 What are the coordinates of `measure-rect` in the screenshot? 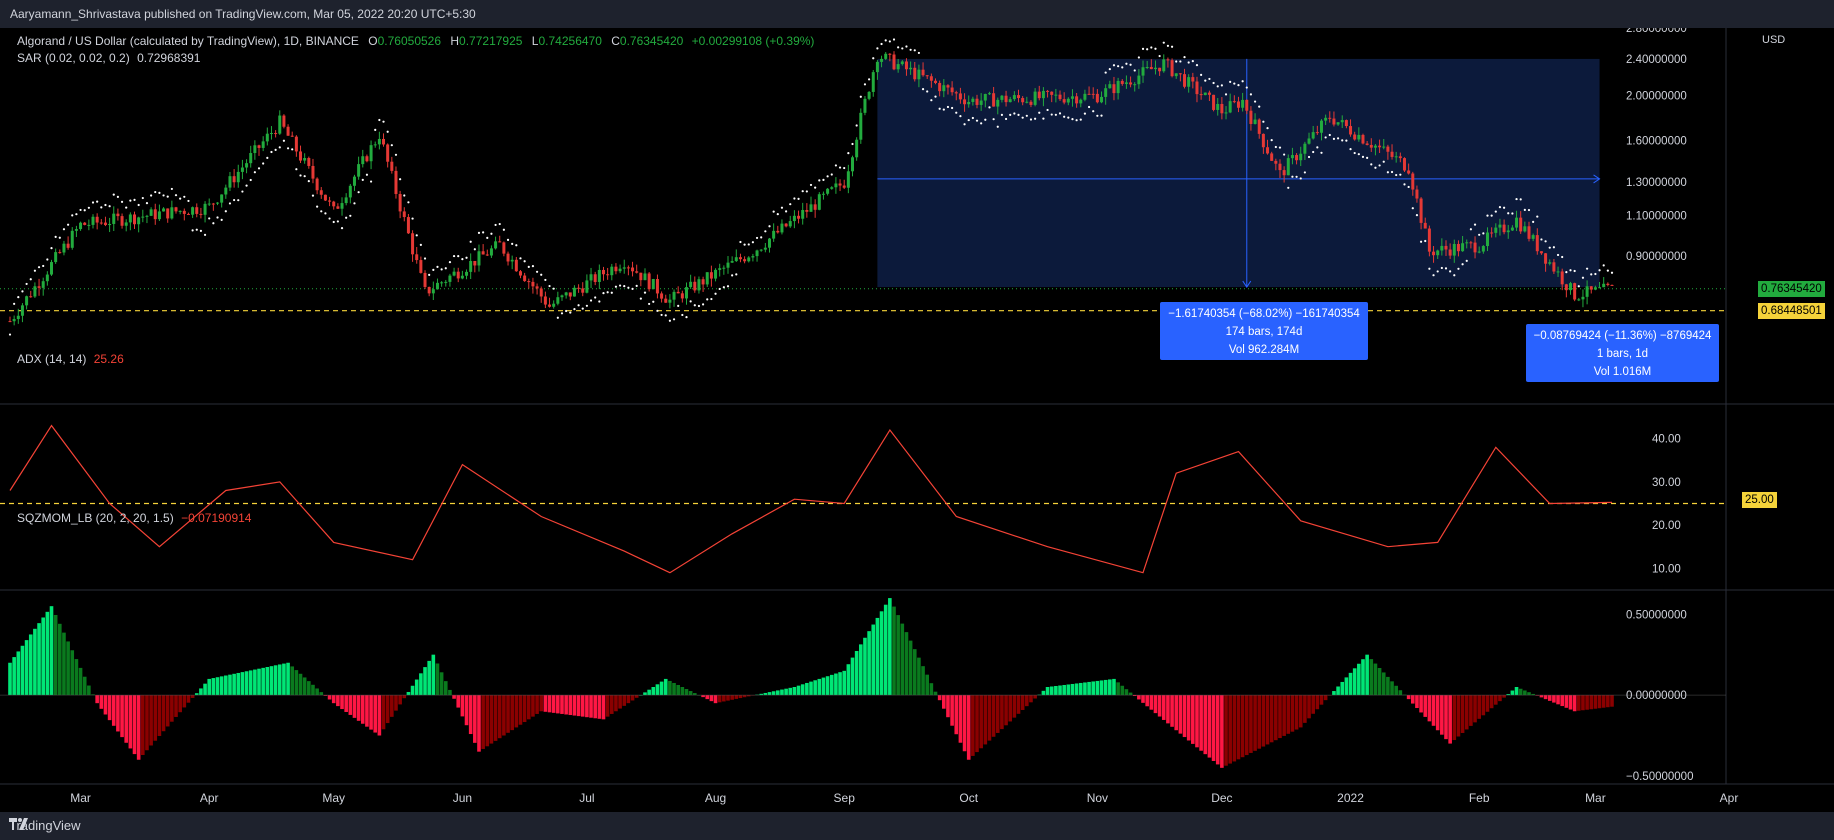 It's located at (1238, 173).